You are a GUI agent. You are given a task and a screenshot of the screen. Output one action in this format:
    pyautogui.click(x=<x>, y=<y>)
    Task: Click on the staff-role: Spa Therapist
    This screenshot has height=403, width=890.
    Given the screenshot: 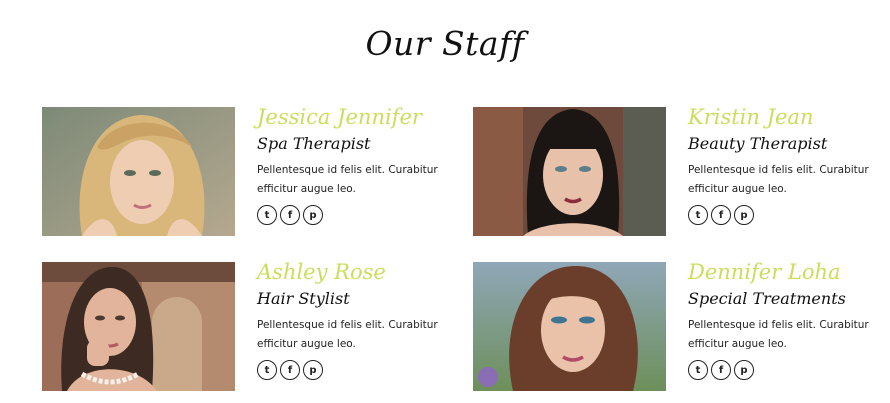 What is the action you would take?
    pyautogui.click(x=314, y=143)
    